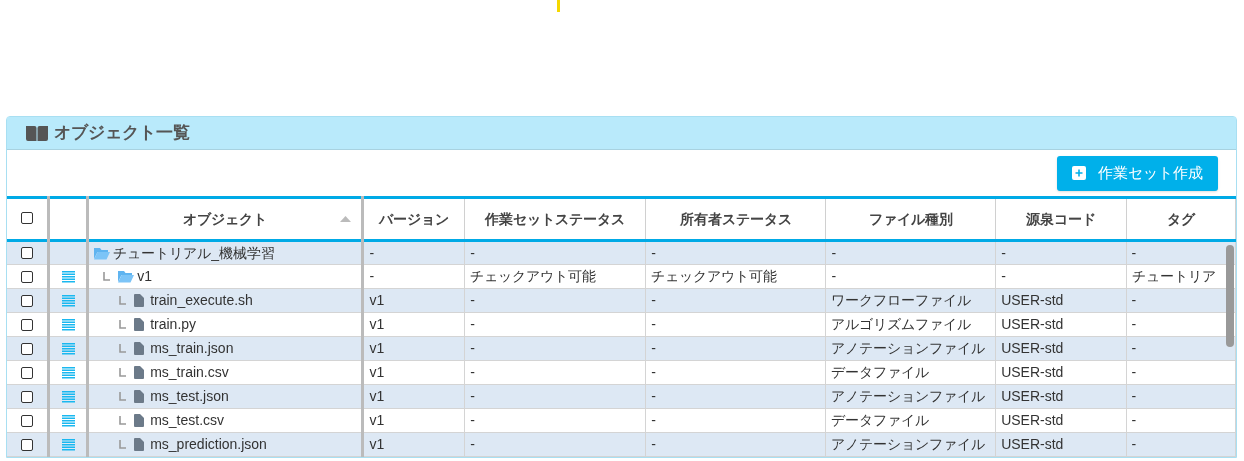 This screenshot has width=1244, height=461. I want to click on table-cell: アルゴリズムファイル, so click(901, 324).